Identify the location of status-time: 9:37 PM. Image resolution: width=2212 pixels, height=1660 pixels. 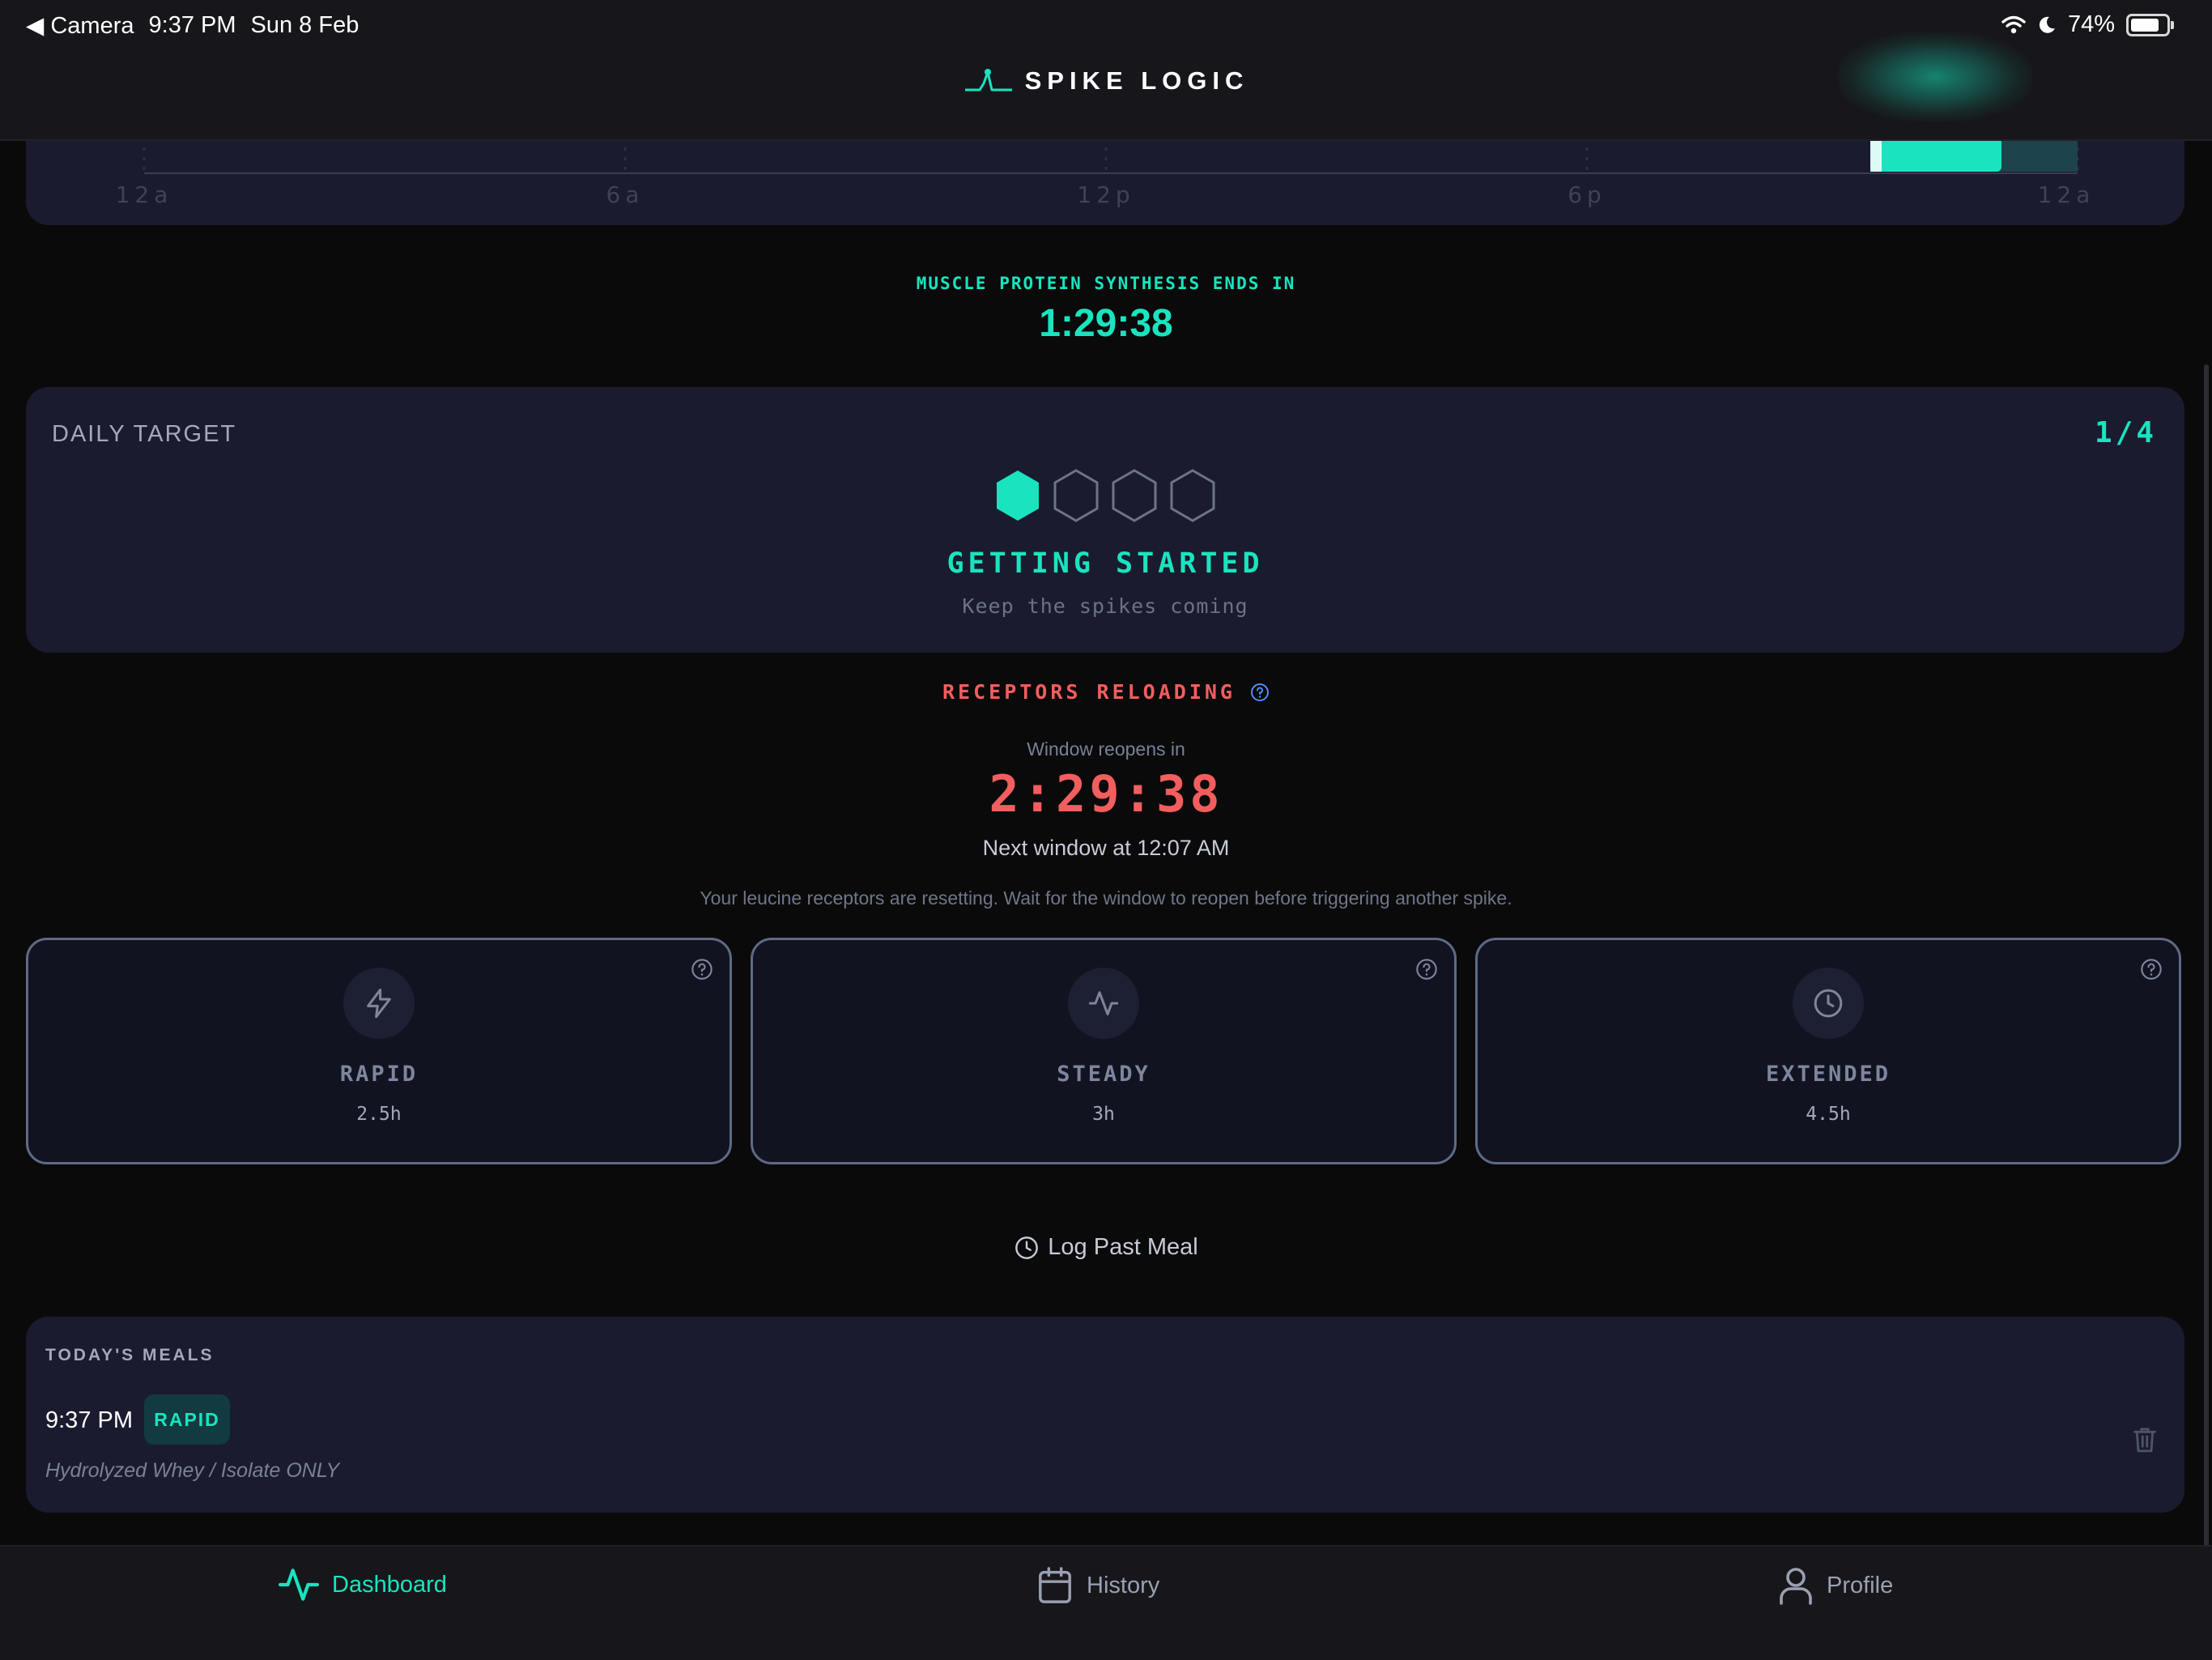
(192, 25).